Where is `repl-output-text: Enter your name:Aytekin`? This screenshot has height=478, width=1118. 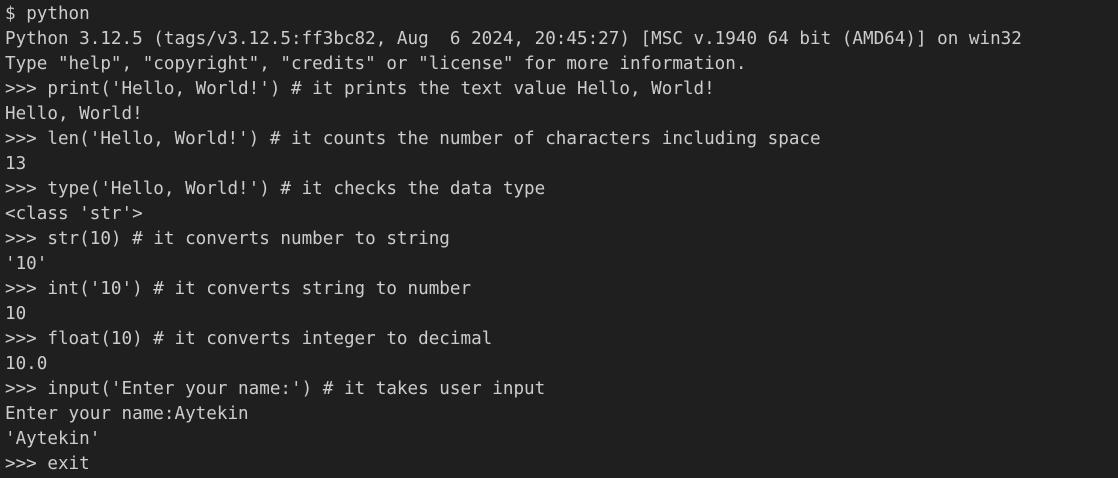 repl-output-text: Enter your name:Aytekin is located at coordinates (127, 414).